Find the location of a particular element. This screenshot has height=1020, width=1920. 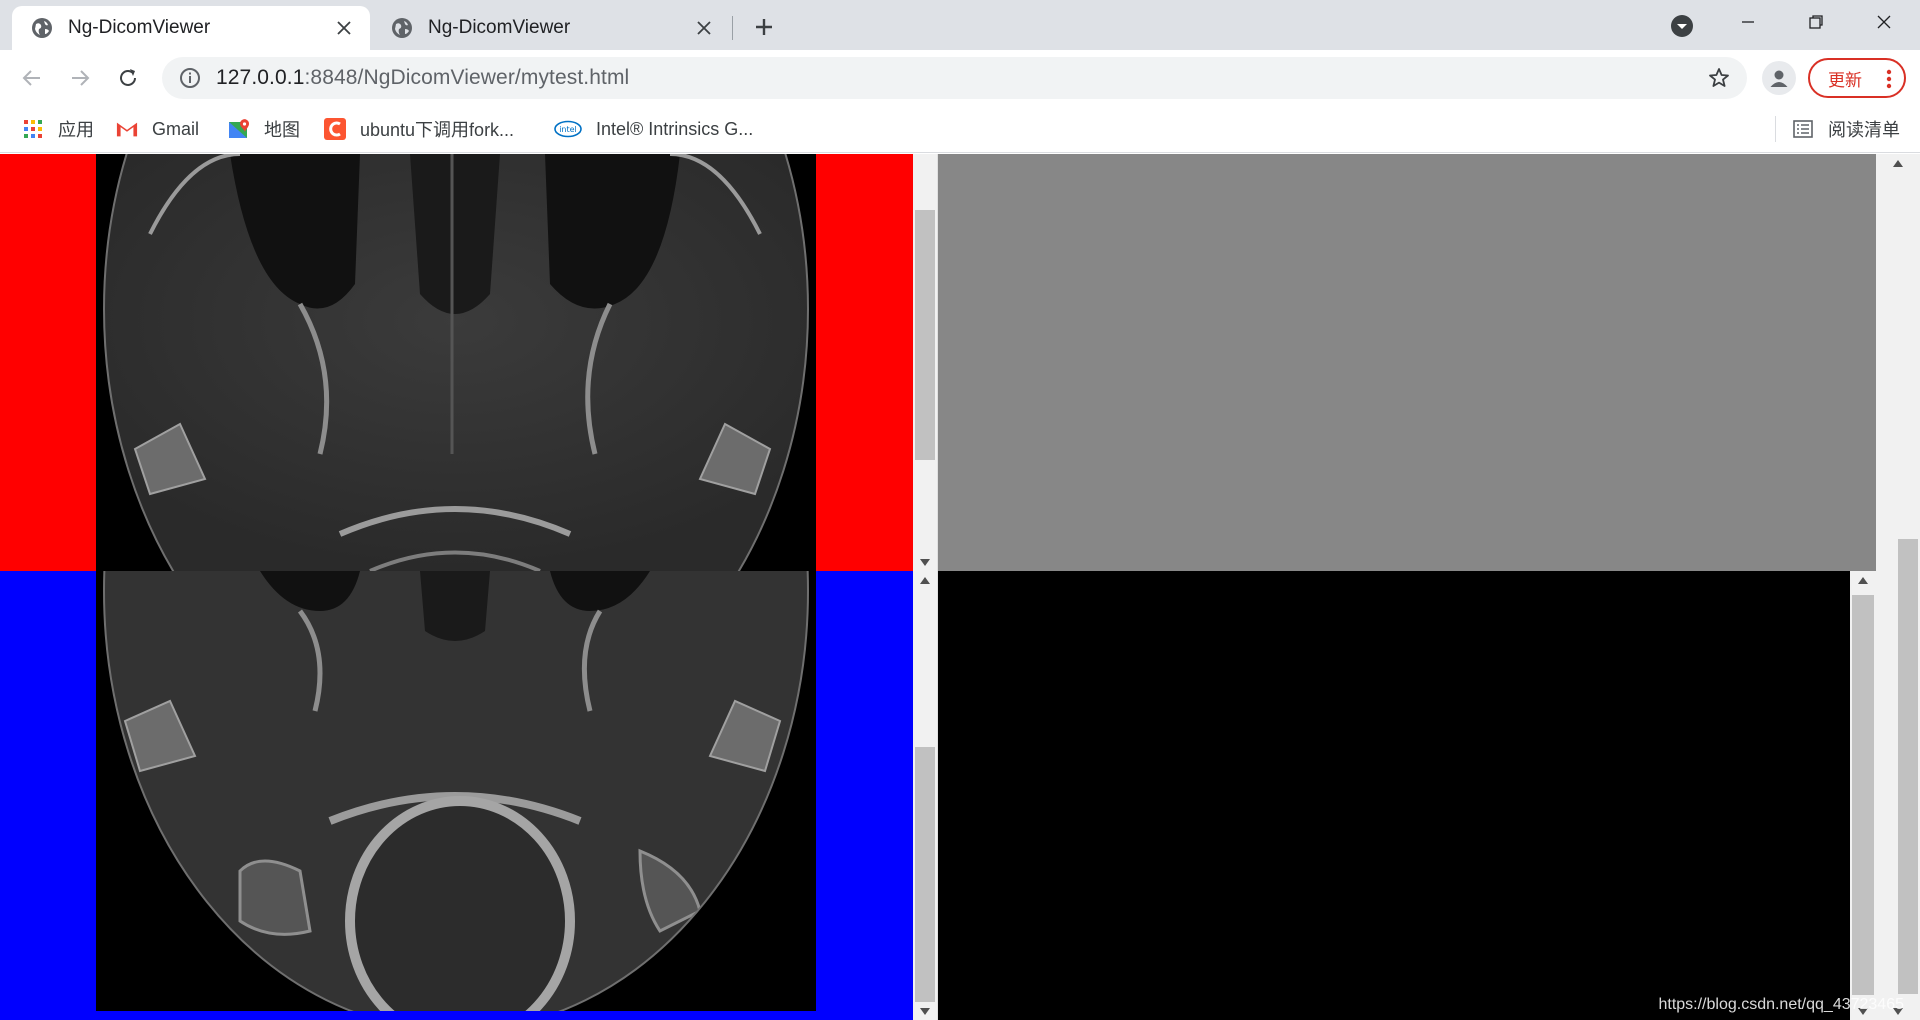

svg-text: intel is located at coordinates (568, 129).